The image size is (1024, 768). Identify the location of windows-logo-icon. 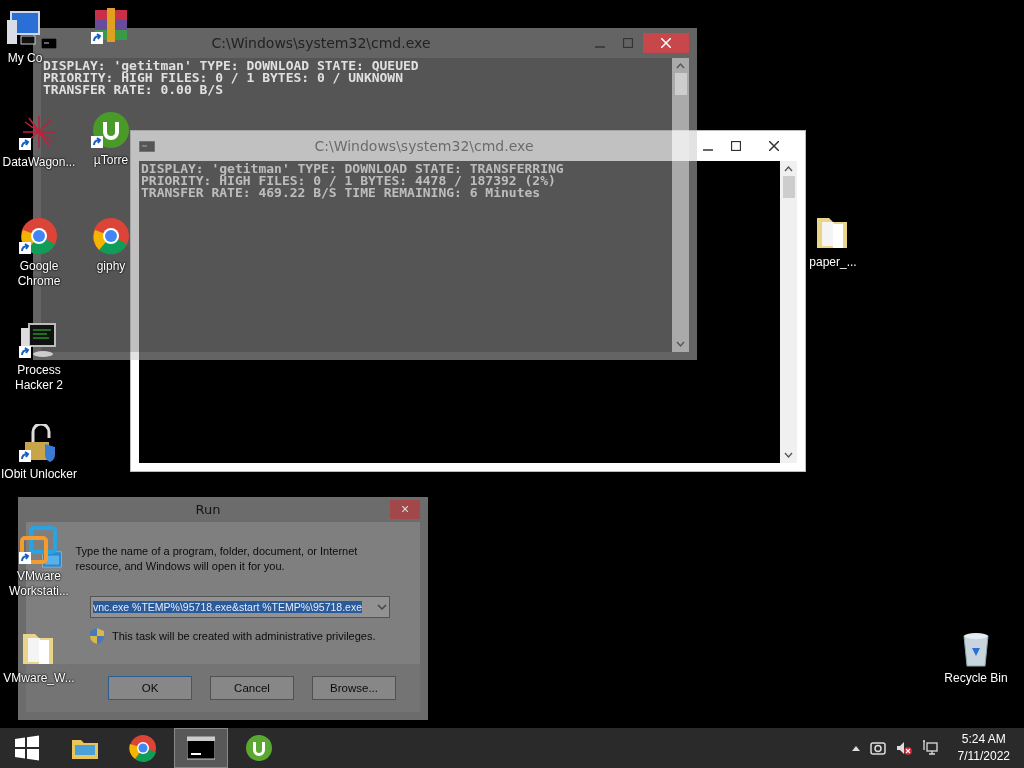
(27, 748).